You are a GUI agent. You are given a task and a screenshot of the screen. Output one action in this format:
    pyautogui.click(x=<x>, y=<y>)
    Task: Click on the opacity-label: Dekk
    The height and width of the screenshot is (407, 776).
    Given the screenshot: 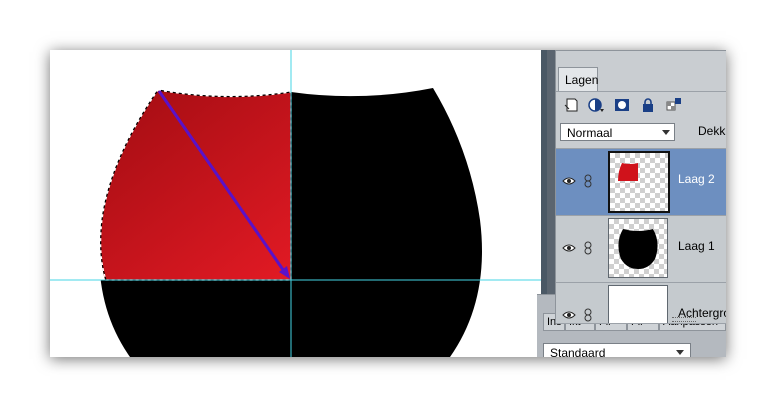 What is the action you would take?
    pyautogui.click(x=712, y=131)
    